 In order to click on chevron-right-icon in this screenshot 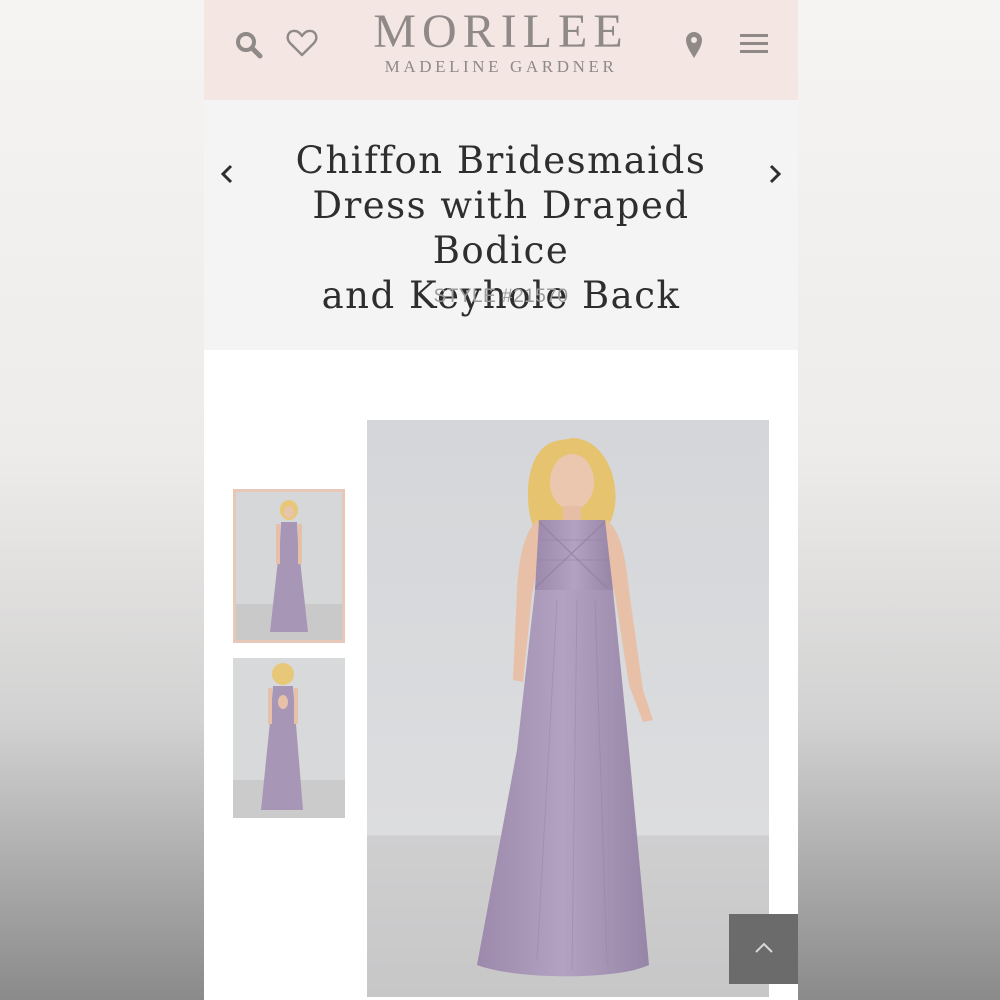, I will do `click(774, 174)`.